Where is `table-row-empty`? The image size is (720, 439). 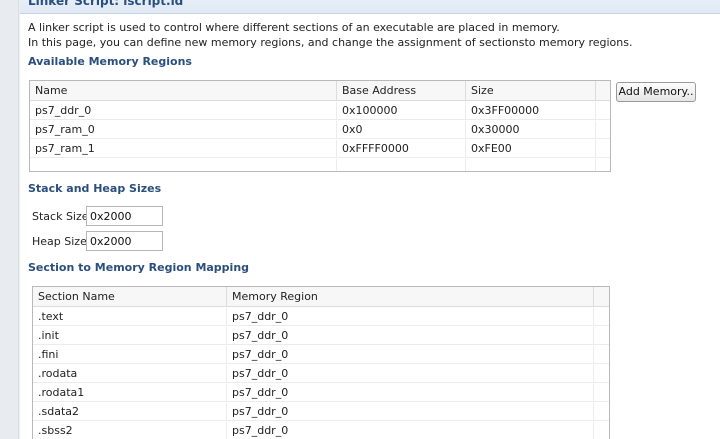
table-row-empty is located at coordinates (320, 165).